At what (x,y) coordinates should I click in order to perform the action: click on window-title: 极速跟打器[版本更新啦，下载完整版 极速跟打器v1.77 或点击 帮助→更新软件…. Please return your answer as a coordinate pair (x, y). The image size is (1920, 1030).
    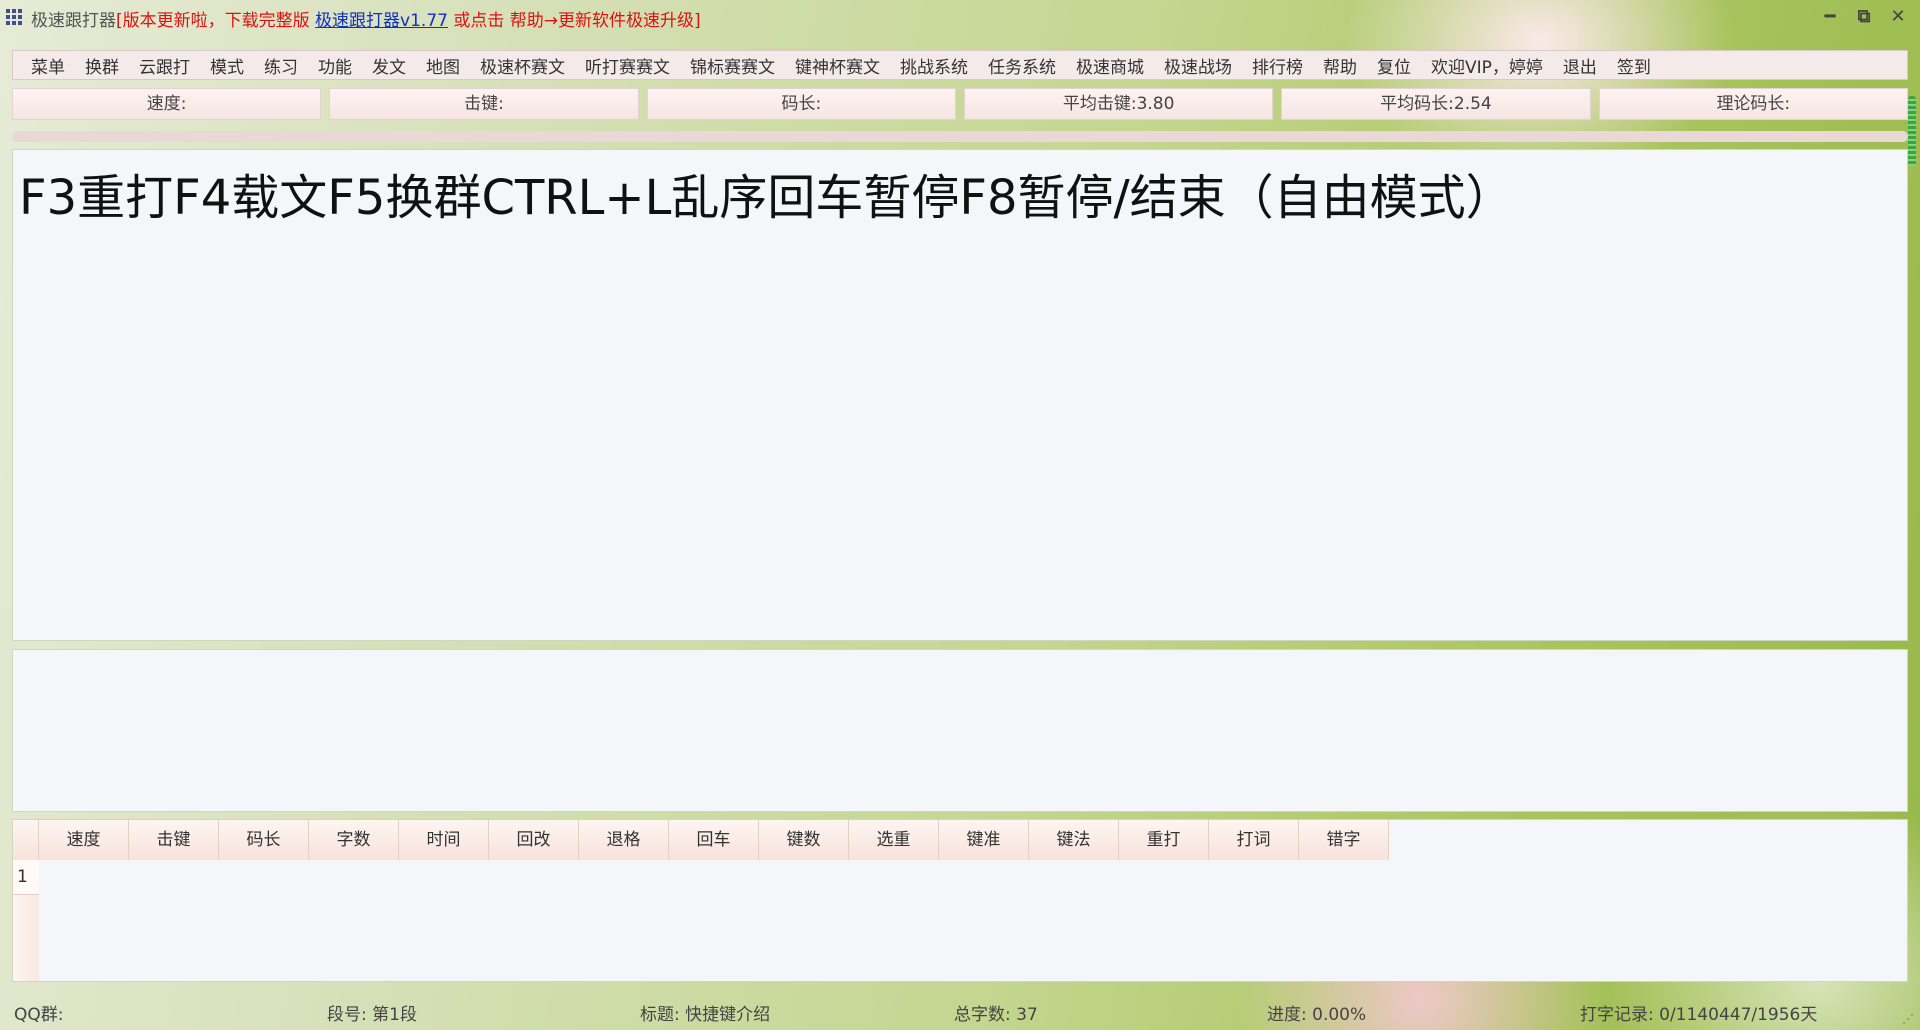
    Looking at the image, I should click on (366, 18).